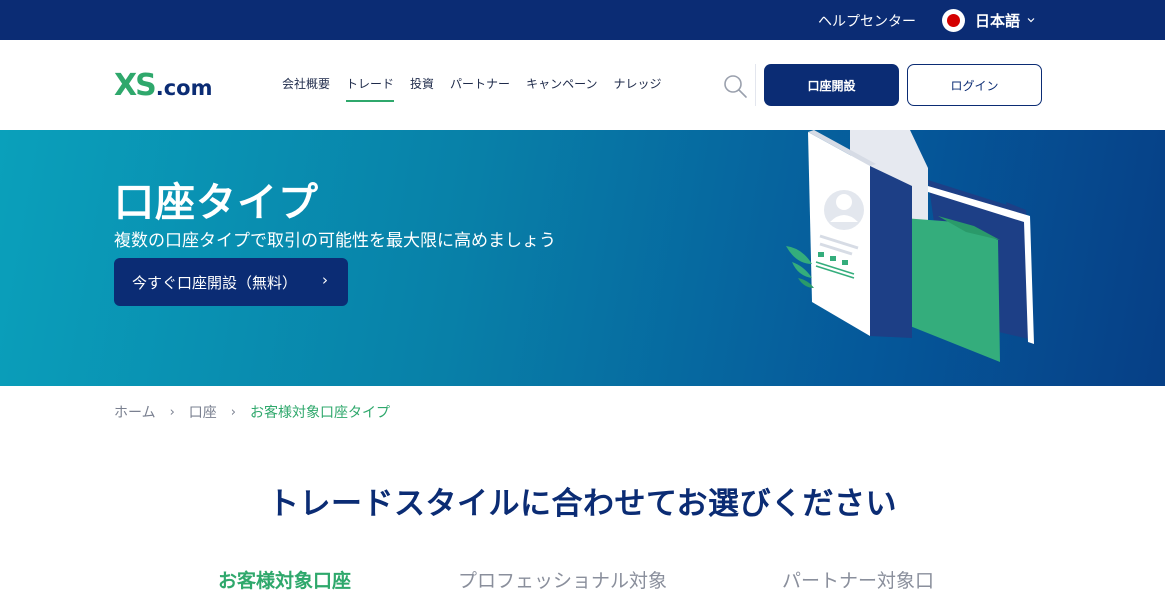 The height and width of the screenshot is (594, 1165). I want to click on nav-item-trade: トレード, so click(370, 88).